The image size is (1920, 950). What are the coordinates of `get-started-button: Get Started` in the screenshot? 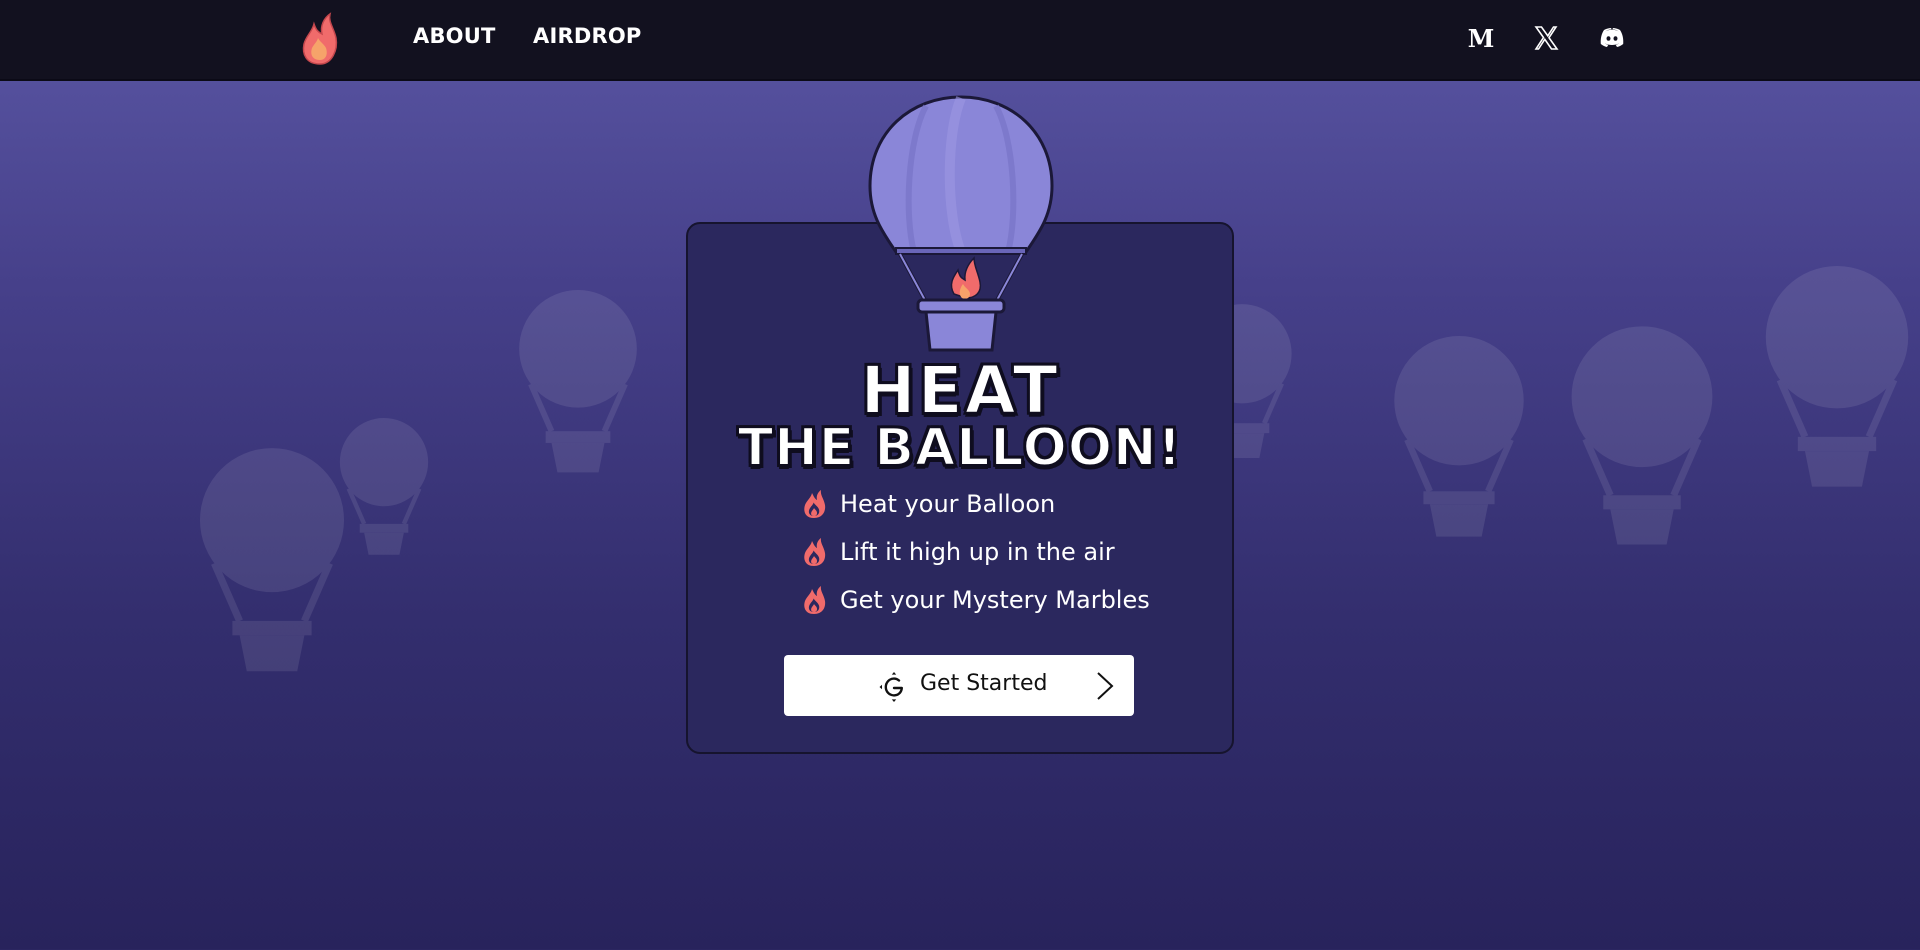 It's located at (959, 685).